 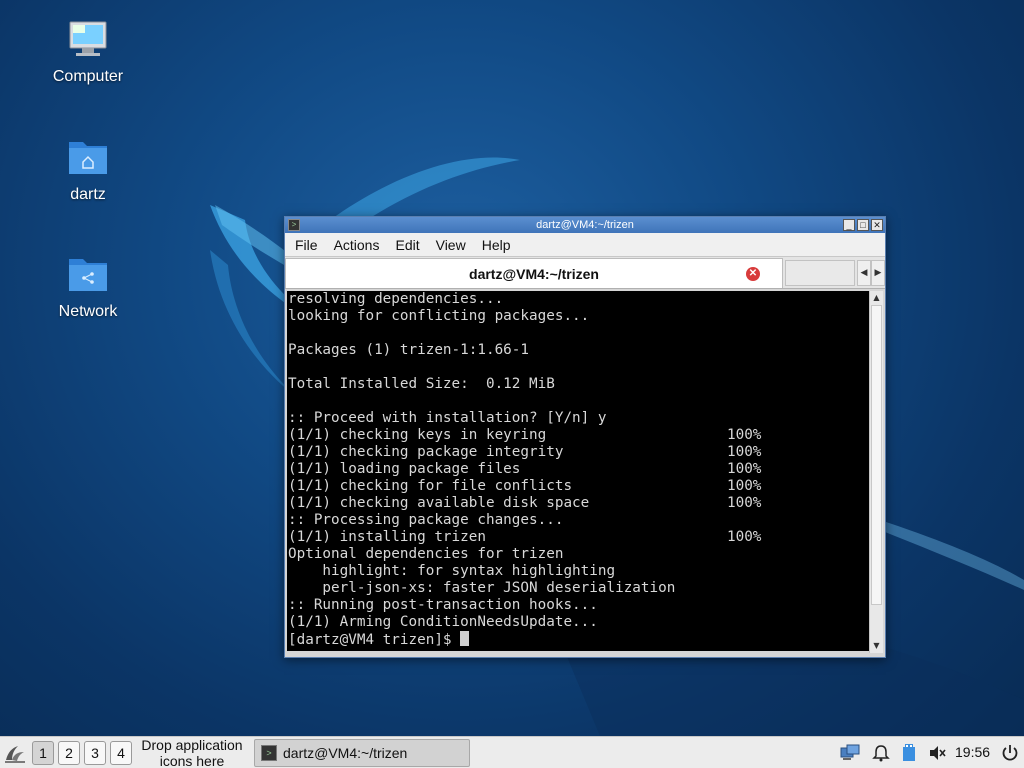 What do you see at coordinates (578, 639) in the screenshot?
I see `terminal-prompt-line: [dartz@VM4 trizen]$` at bounding box center [578, 639].